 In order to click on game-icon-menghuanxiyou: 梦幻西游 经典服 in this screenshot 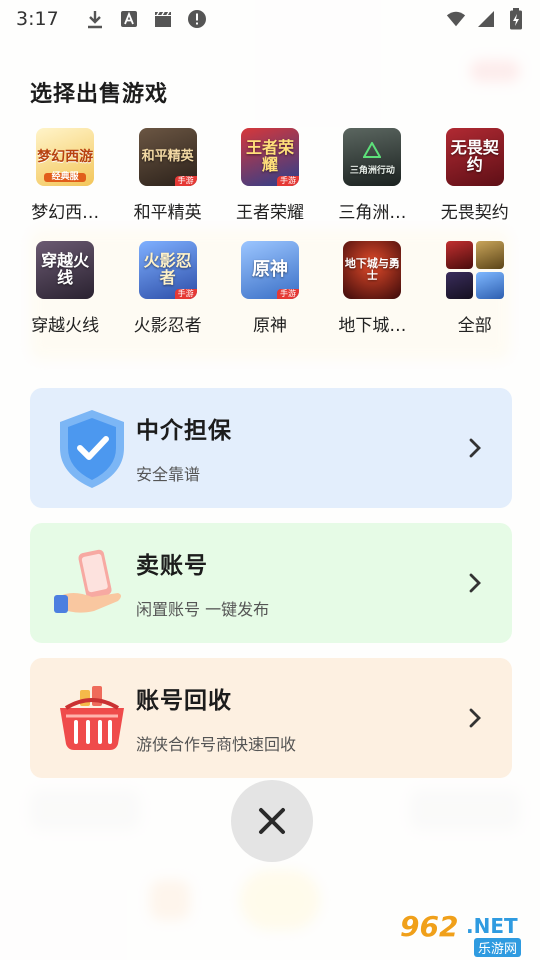, I will do `click(65, 157)`.